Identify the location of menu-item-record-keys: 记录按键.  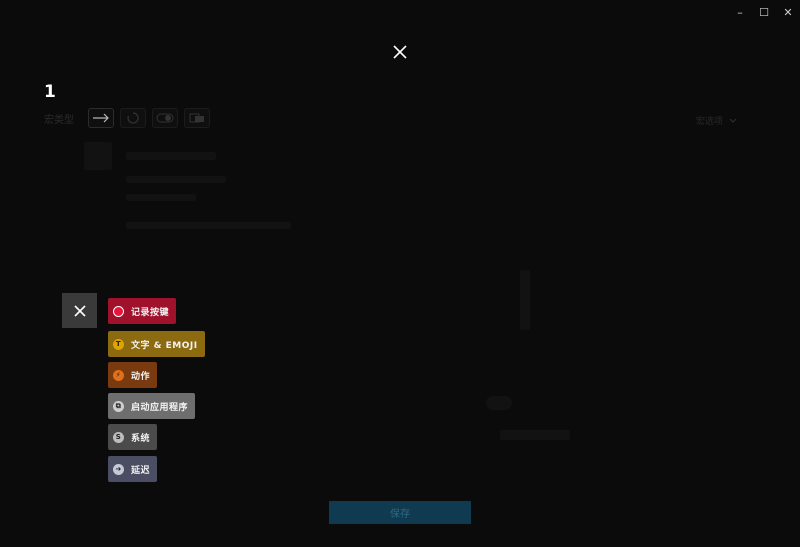
(142, 311).